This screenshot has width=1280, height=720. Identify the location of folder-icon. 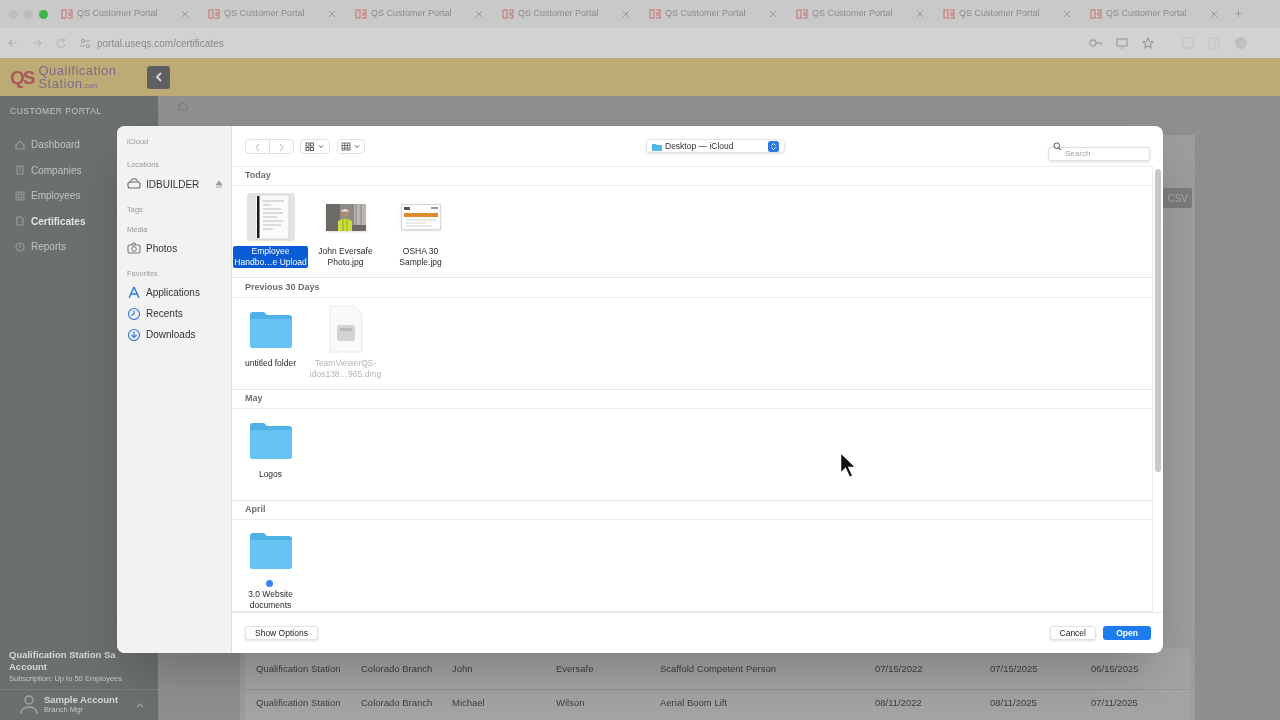
(657, 146).